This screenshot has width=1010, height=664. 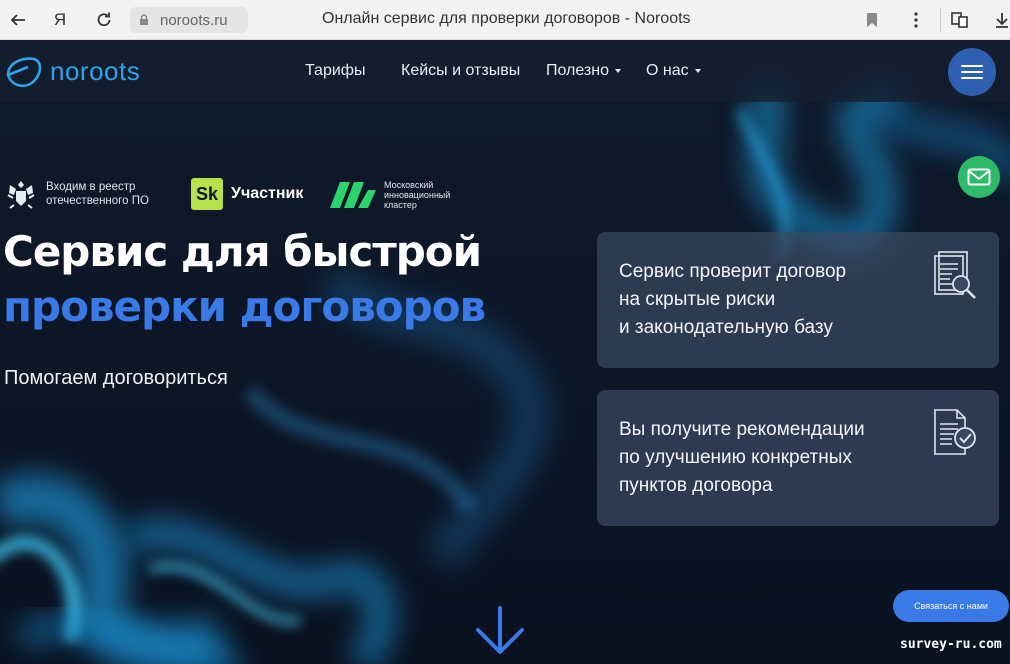 What do you see at coordinates (951, 606) in the screenshot?
I see `contact-us-button: Связаться с нами` at bounding box center [951, 606].